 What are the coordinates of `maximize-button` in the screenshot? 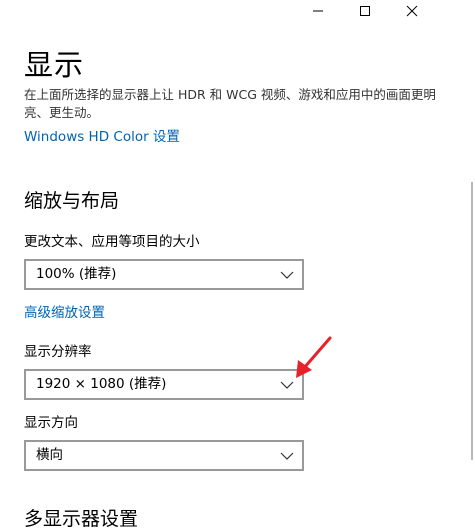 It's located at (365, 11).